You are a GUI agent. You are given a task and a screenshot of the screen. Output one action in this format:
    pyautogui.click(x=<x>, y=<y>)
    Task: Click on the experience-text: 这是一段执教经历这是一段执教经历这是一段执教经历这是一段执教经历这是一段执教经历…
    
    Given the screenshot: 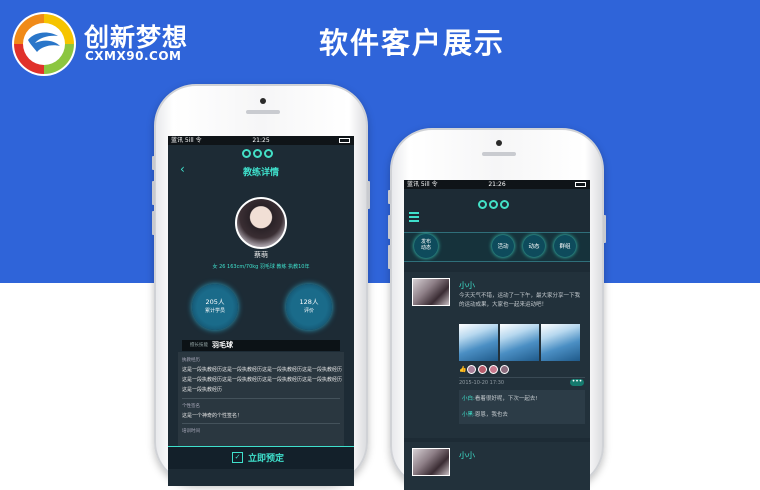 What is the action you would take?
    pyautogui.click(x=262, y=380)
    